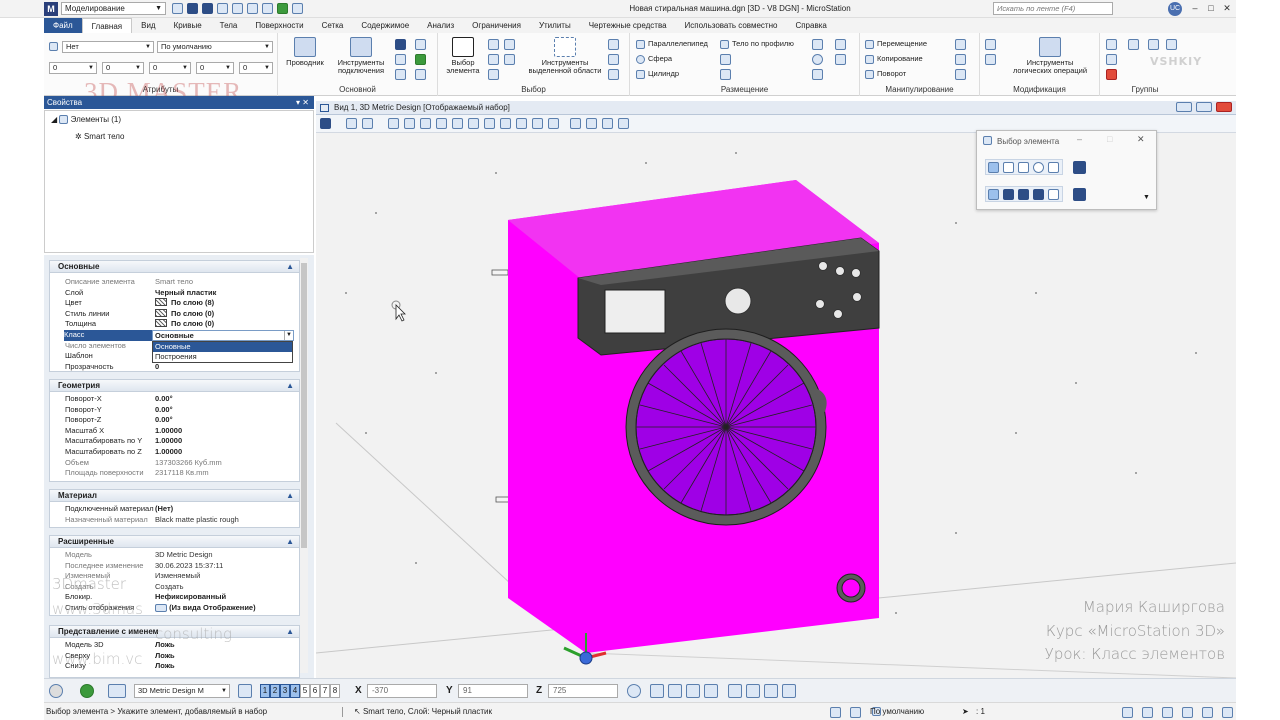 The image size is (1280, 720). What do you see at coordinates (509, 44) in the screenshot?
I see `select-by-attributes-icon` at bounding box center [509, 44].